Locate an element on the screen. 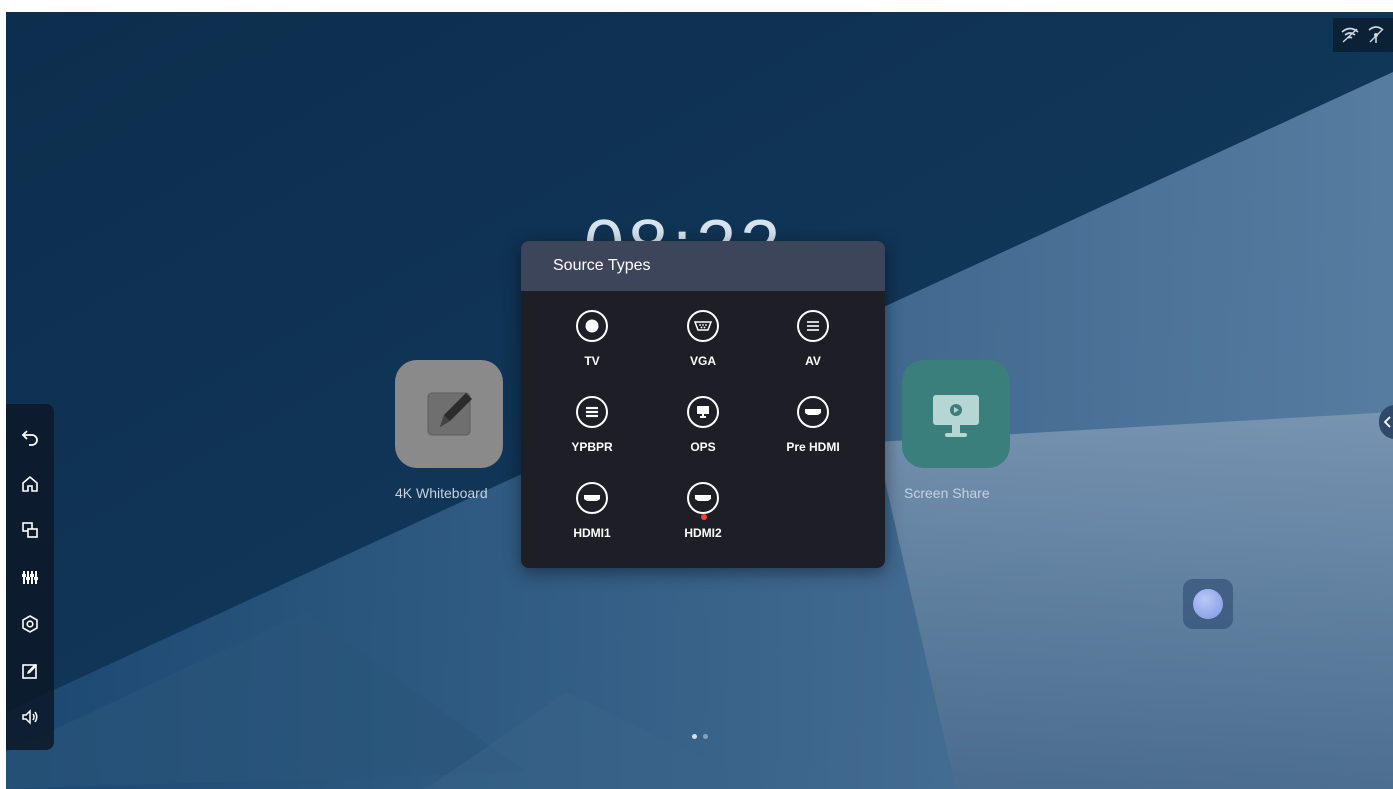  app-label-screen-share: Screen Share is located at coordinates (947, 493).